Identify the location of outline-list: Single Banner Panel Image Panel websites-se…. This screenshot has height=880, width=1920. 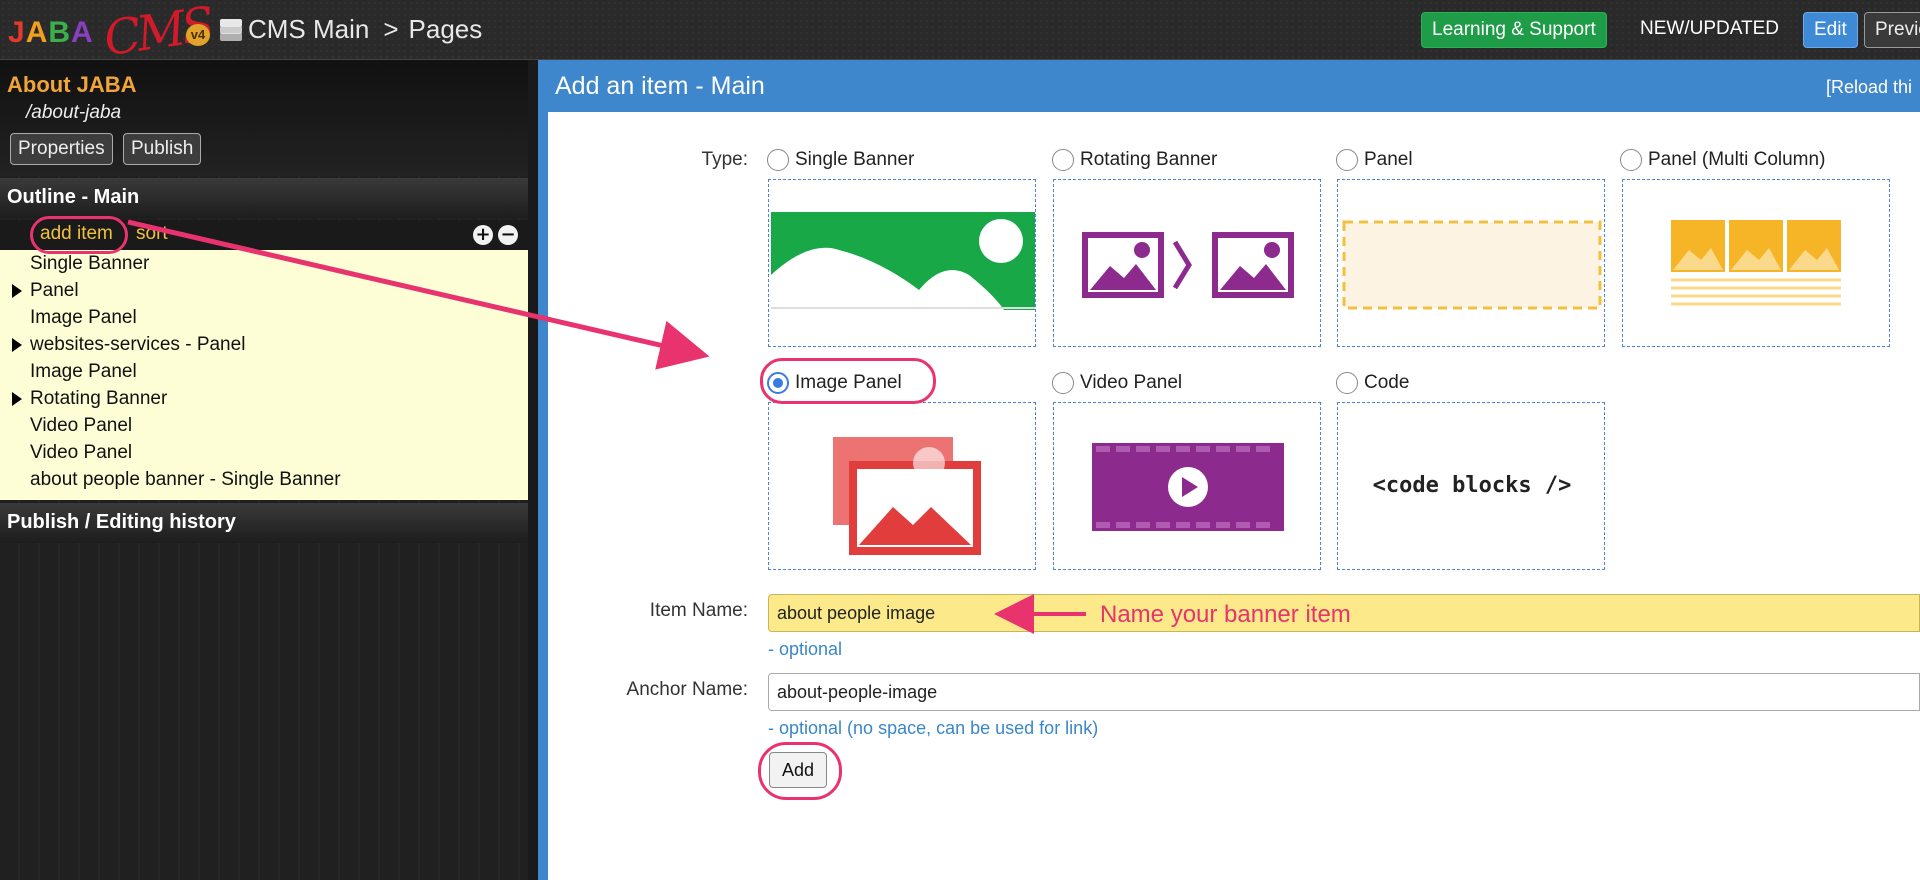
(264, 375).